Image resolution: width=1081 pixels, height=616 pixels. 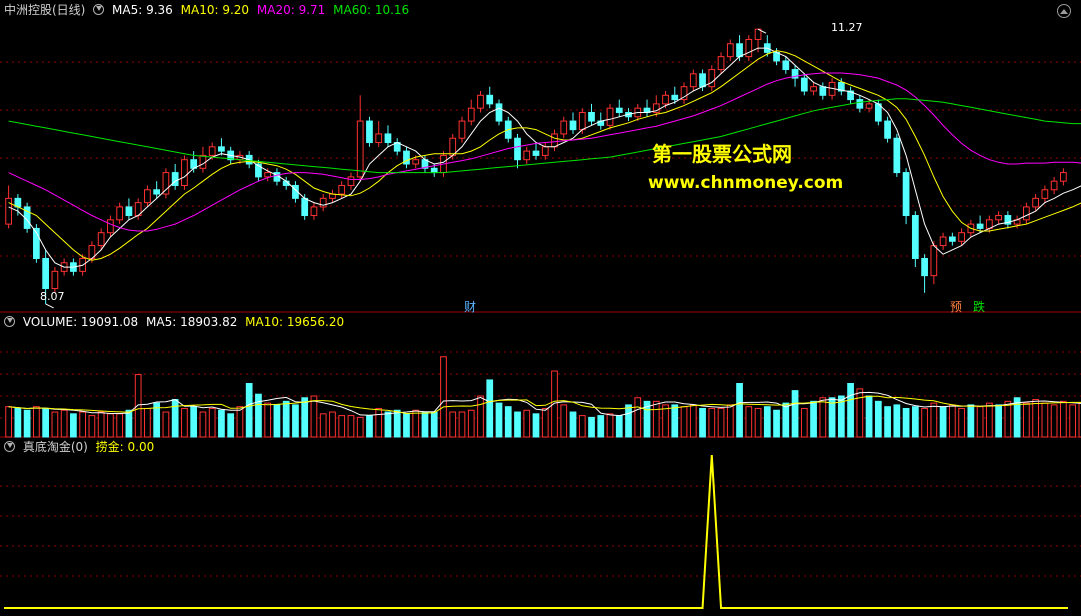 I want to click on low-pointer, so click(x=49, y=306).